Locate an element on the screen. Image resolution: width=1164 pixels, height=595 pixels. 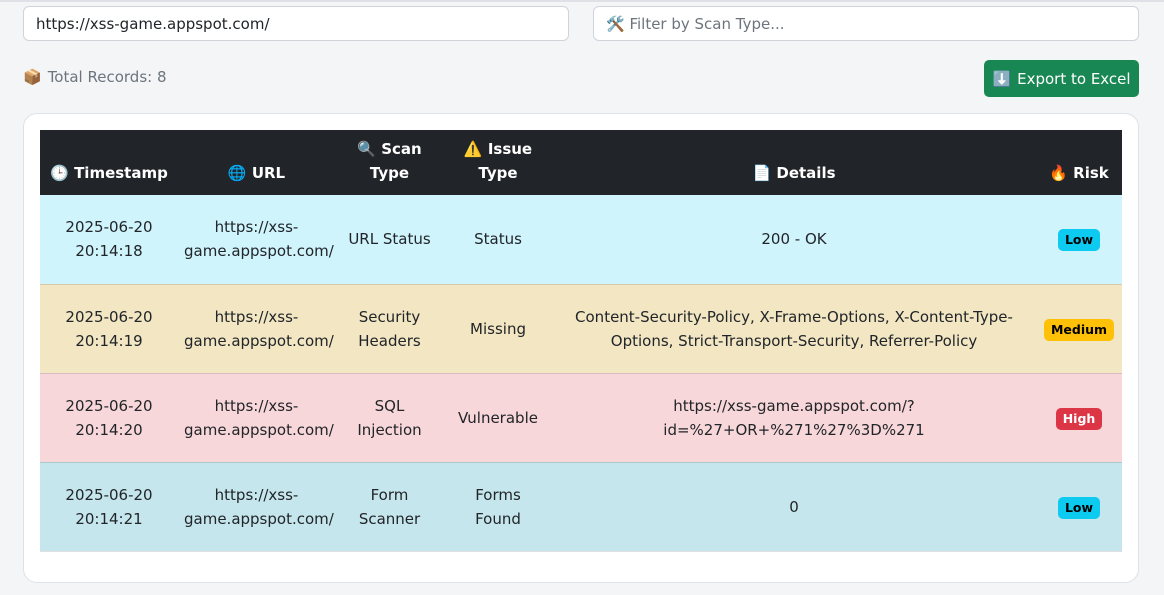
export-button-label: Export to Excel is located at coordinates (1074, 78).